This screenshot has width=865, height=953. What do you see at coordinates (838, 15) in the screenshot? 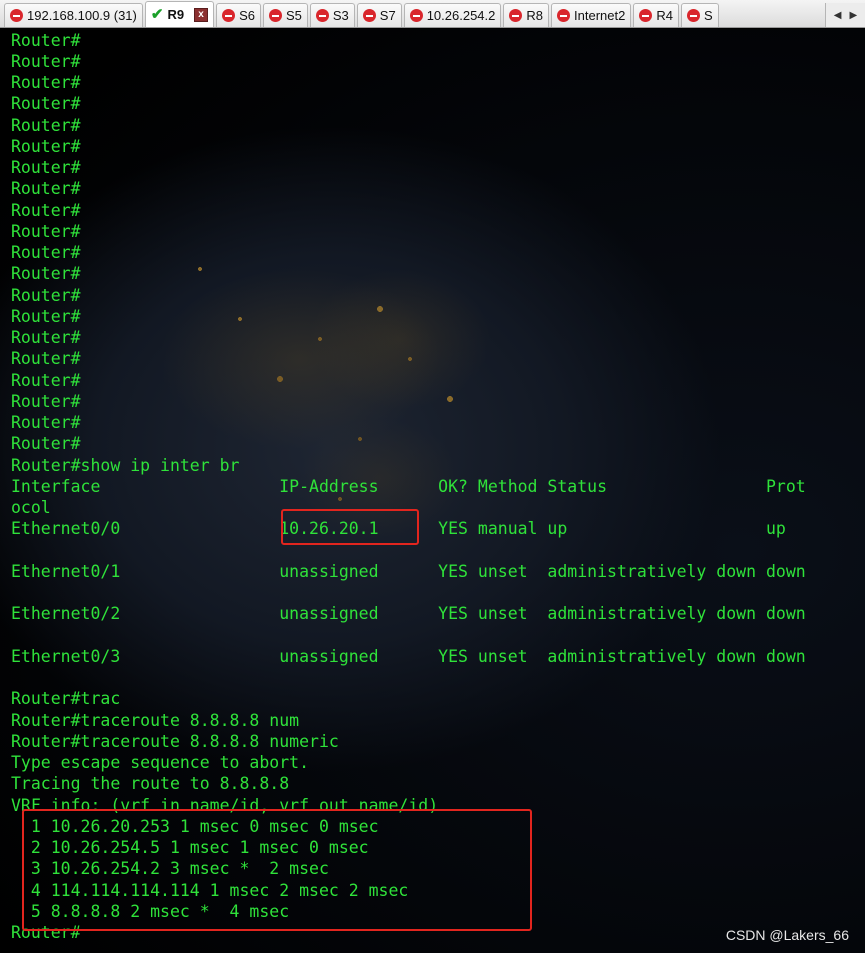
I see `scroll-left-icon: ◀` at bounding box center [838, 15].